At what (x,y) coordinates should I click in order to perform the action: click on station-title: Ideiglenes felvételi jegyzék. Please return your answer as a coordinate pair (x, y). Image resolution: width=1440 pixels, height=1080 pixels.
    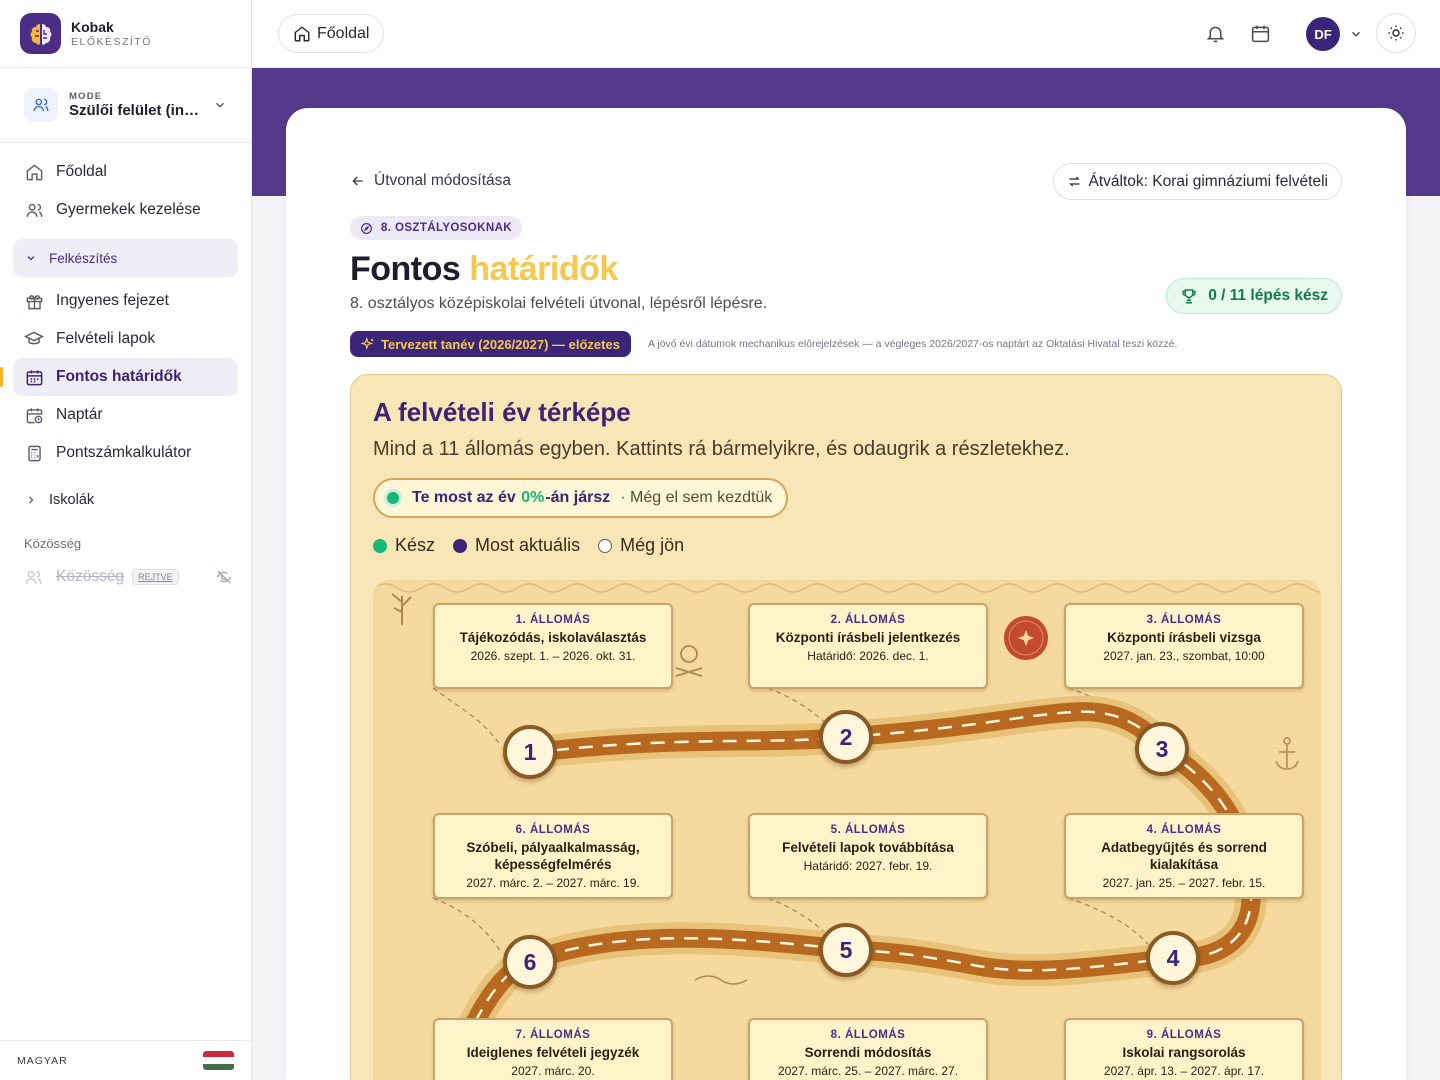
    Looking at the image, I should click on (553, 1052).